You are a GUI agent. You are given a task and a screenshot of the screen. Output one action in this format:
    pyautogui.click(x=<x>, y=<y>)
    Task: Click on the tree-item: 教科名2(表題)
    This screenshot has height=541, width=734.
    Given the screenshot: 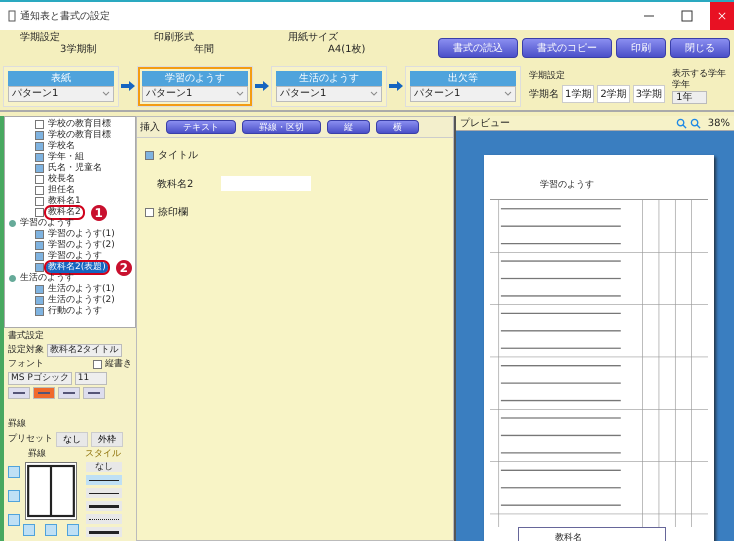 What is the action you would take?
    pyautogui.click(x=77, y=267)
    